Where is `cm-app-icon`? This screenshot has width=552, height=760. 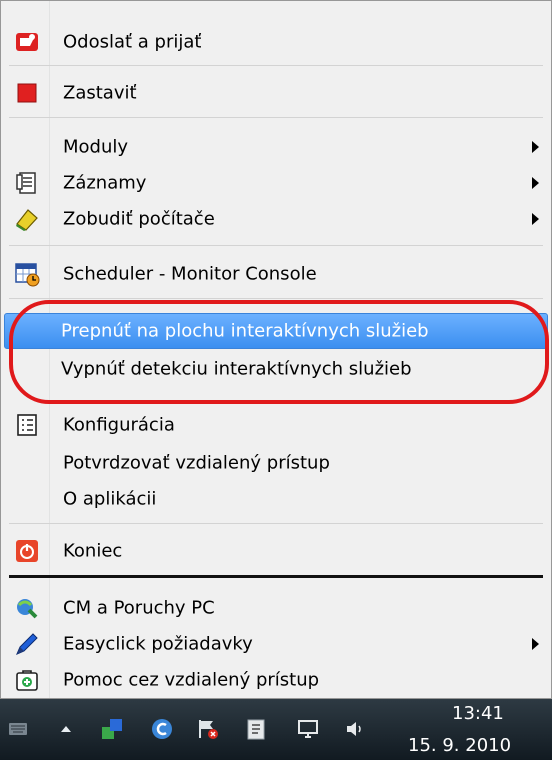 cm-app-icon is located at coordinates (162, 729).